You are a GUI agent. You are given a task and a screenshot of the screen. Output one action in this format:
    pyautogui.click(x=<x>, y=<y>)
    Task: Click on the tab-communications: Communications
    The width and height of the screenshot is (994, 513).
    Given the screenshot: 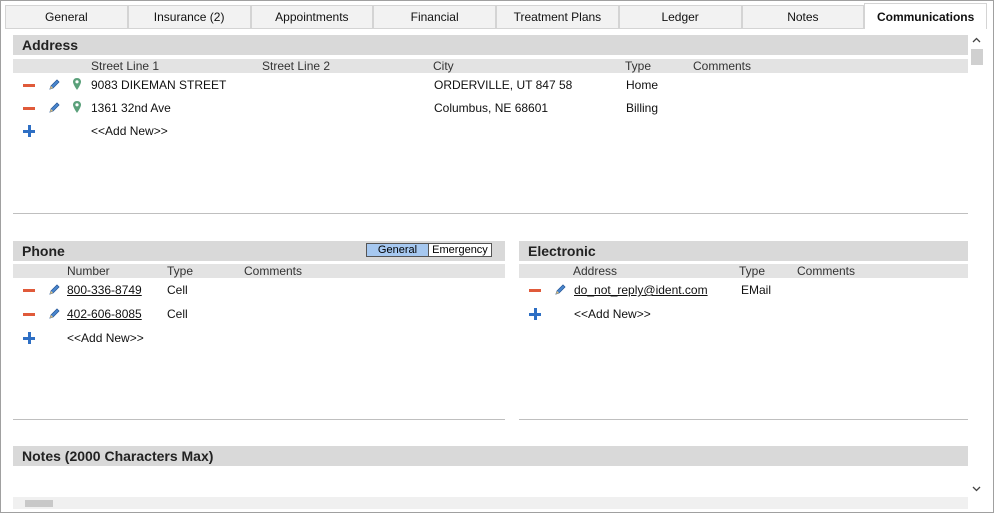 What is the action you would take?
    pyautogui.click(x=925, y=16)
    